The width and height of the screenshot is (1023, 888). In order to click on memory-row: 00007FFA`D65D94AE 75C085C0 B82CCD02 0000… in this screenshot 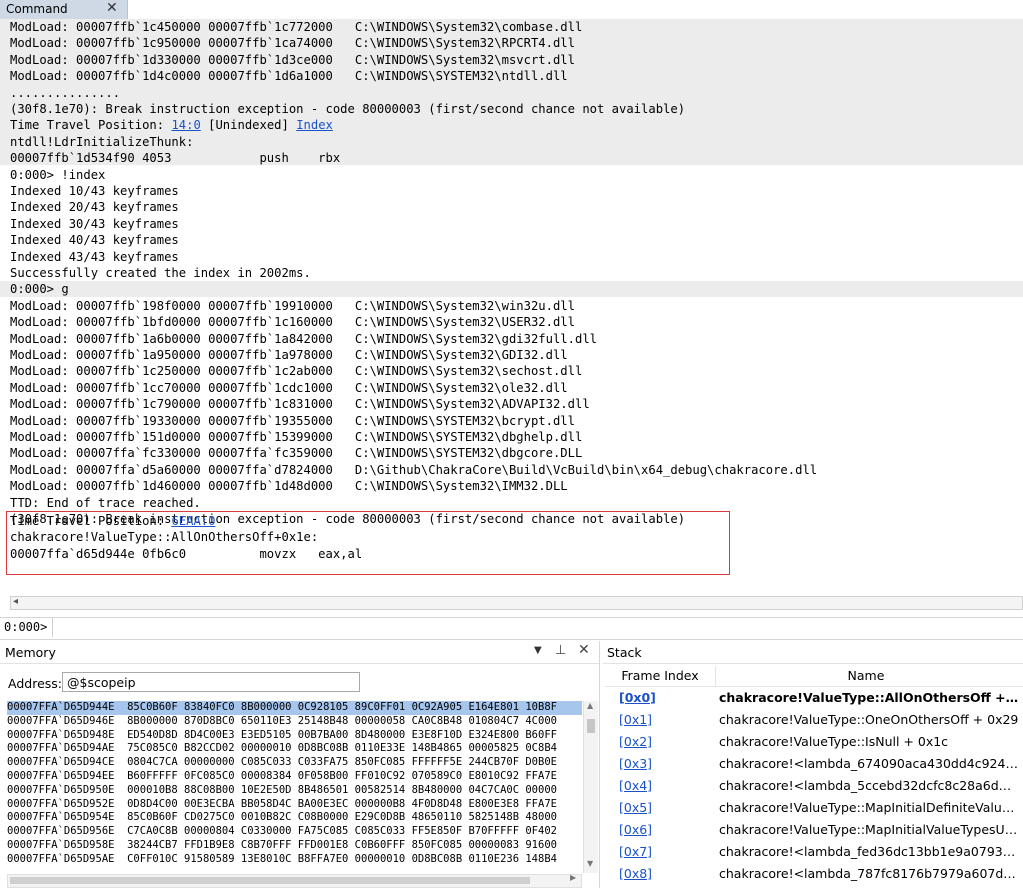, I will do `click(294, 749)`.